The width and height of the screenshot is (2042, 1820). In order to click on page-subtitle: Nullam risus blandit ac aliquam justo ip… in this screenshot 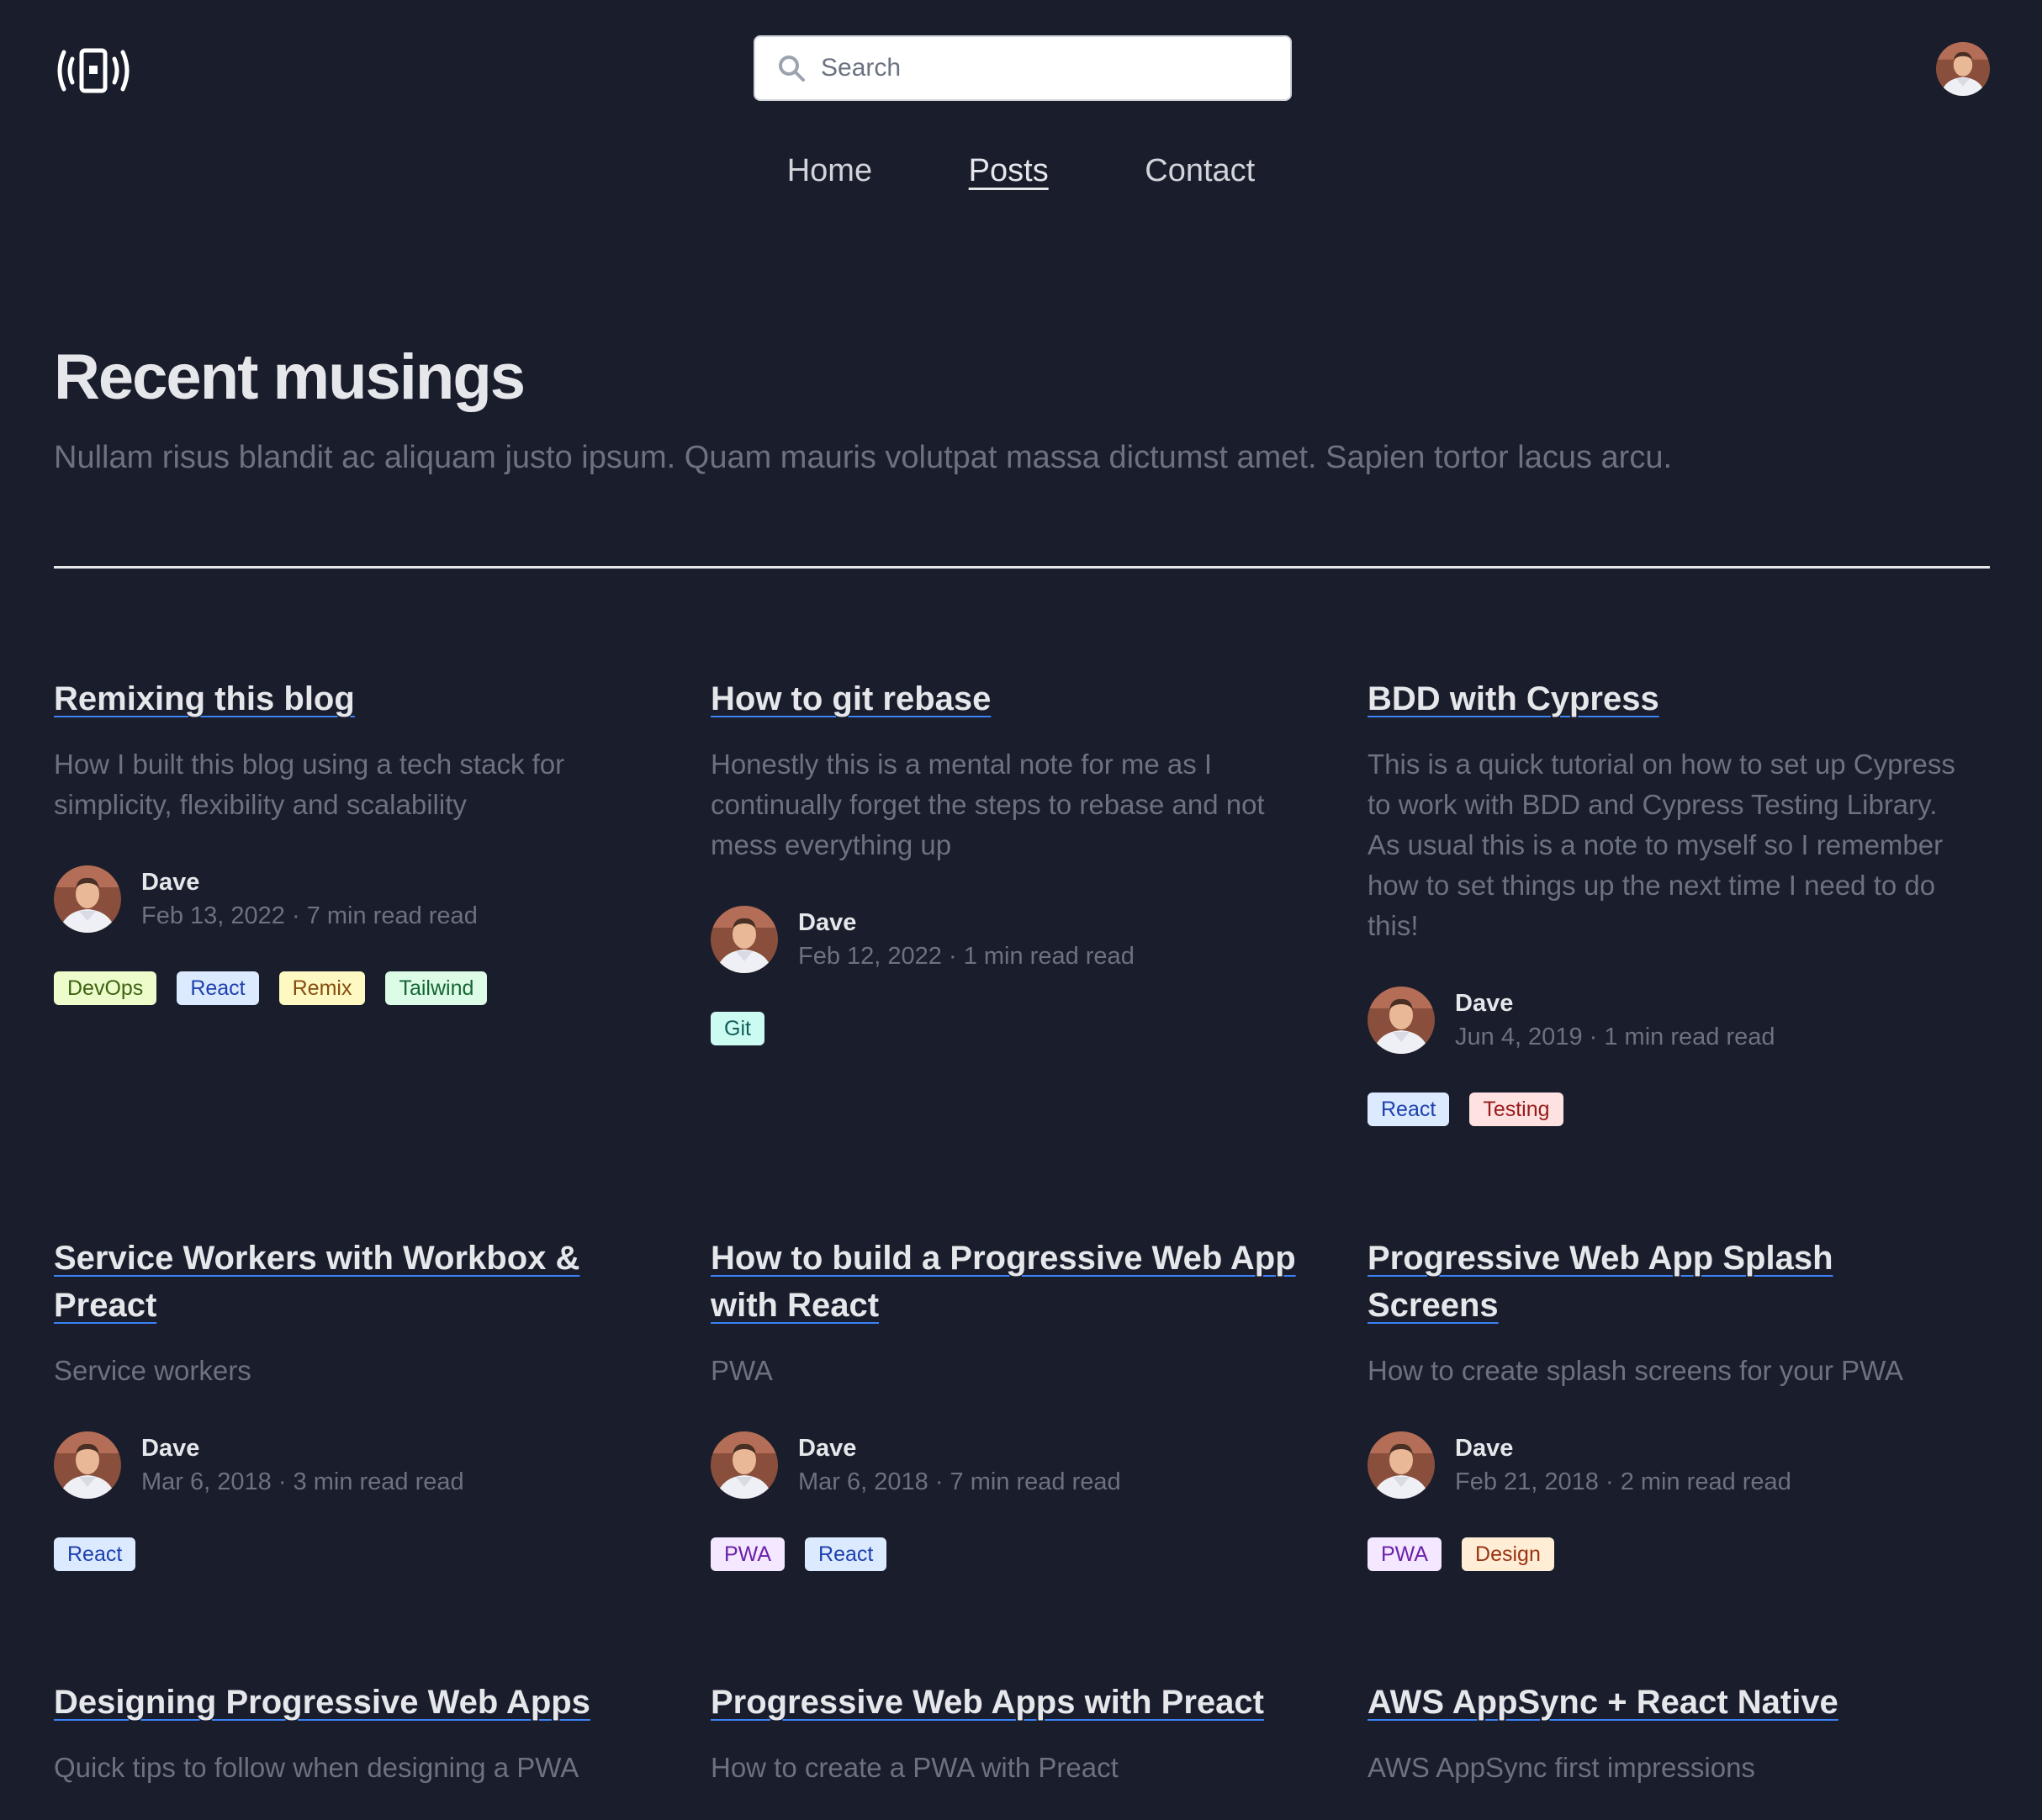, I will do `click(864, 457)`.